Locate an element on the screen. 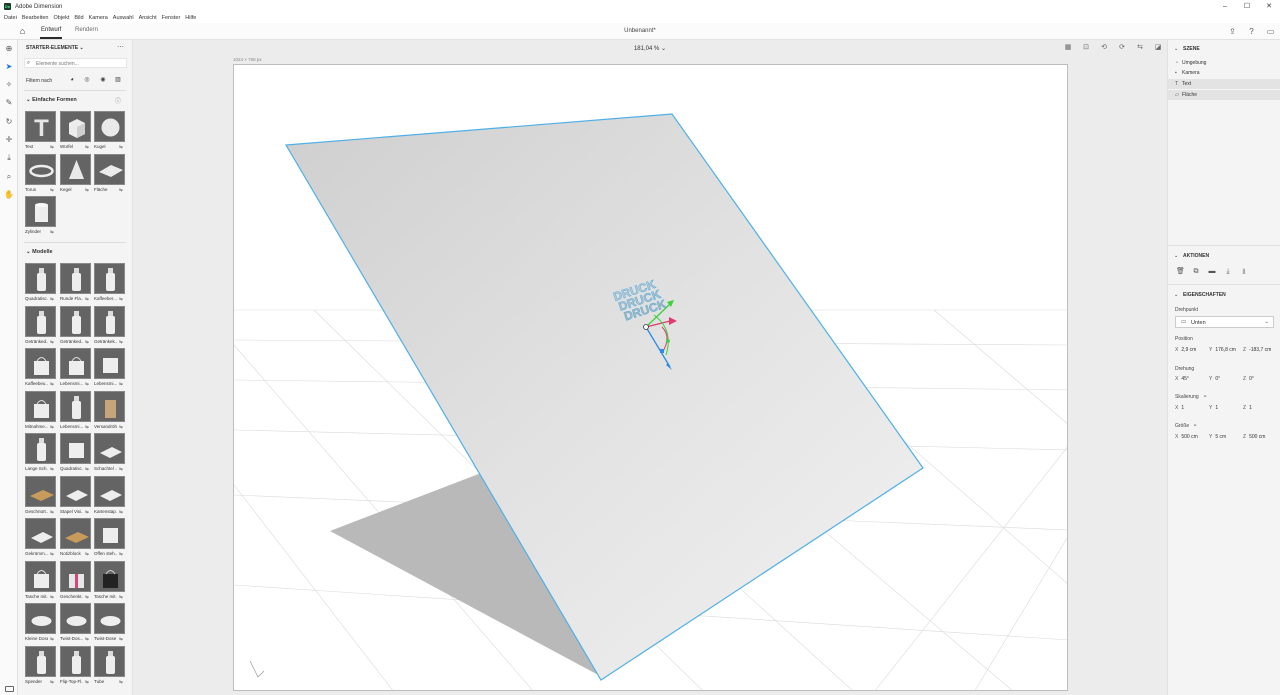 This screenshot has height=695, width=1280. menu-fenster: Fenster is located at coordinates (171, 18).